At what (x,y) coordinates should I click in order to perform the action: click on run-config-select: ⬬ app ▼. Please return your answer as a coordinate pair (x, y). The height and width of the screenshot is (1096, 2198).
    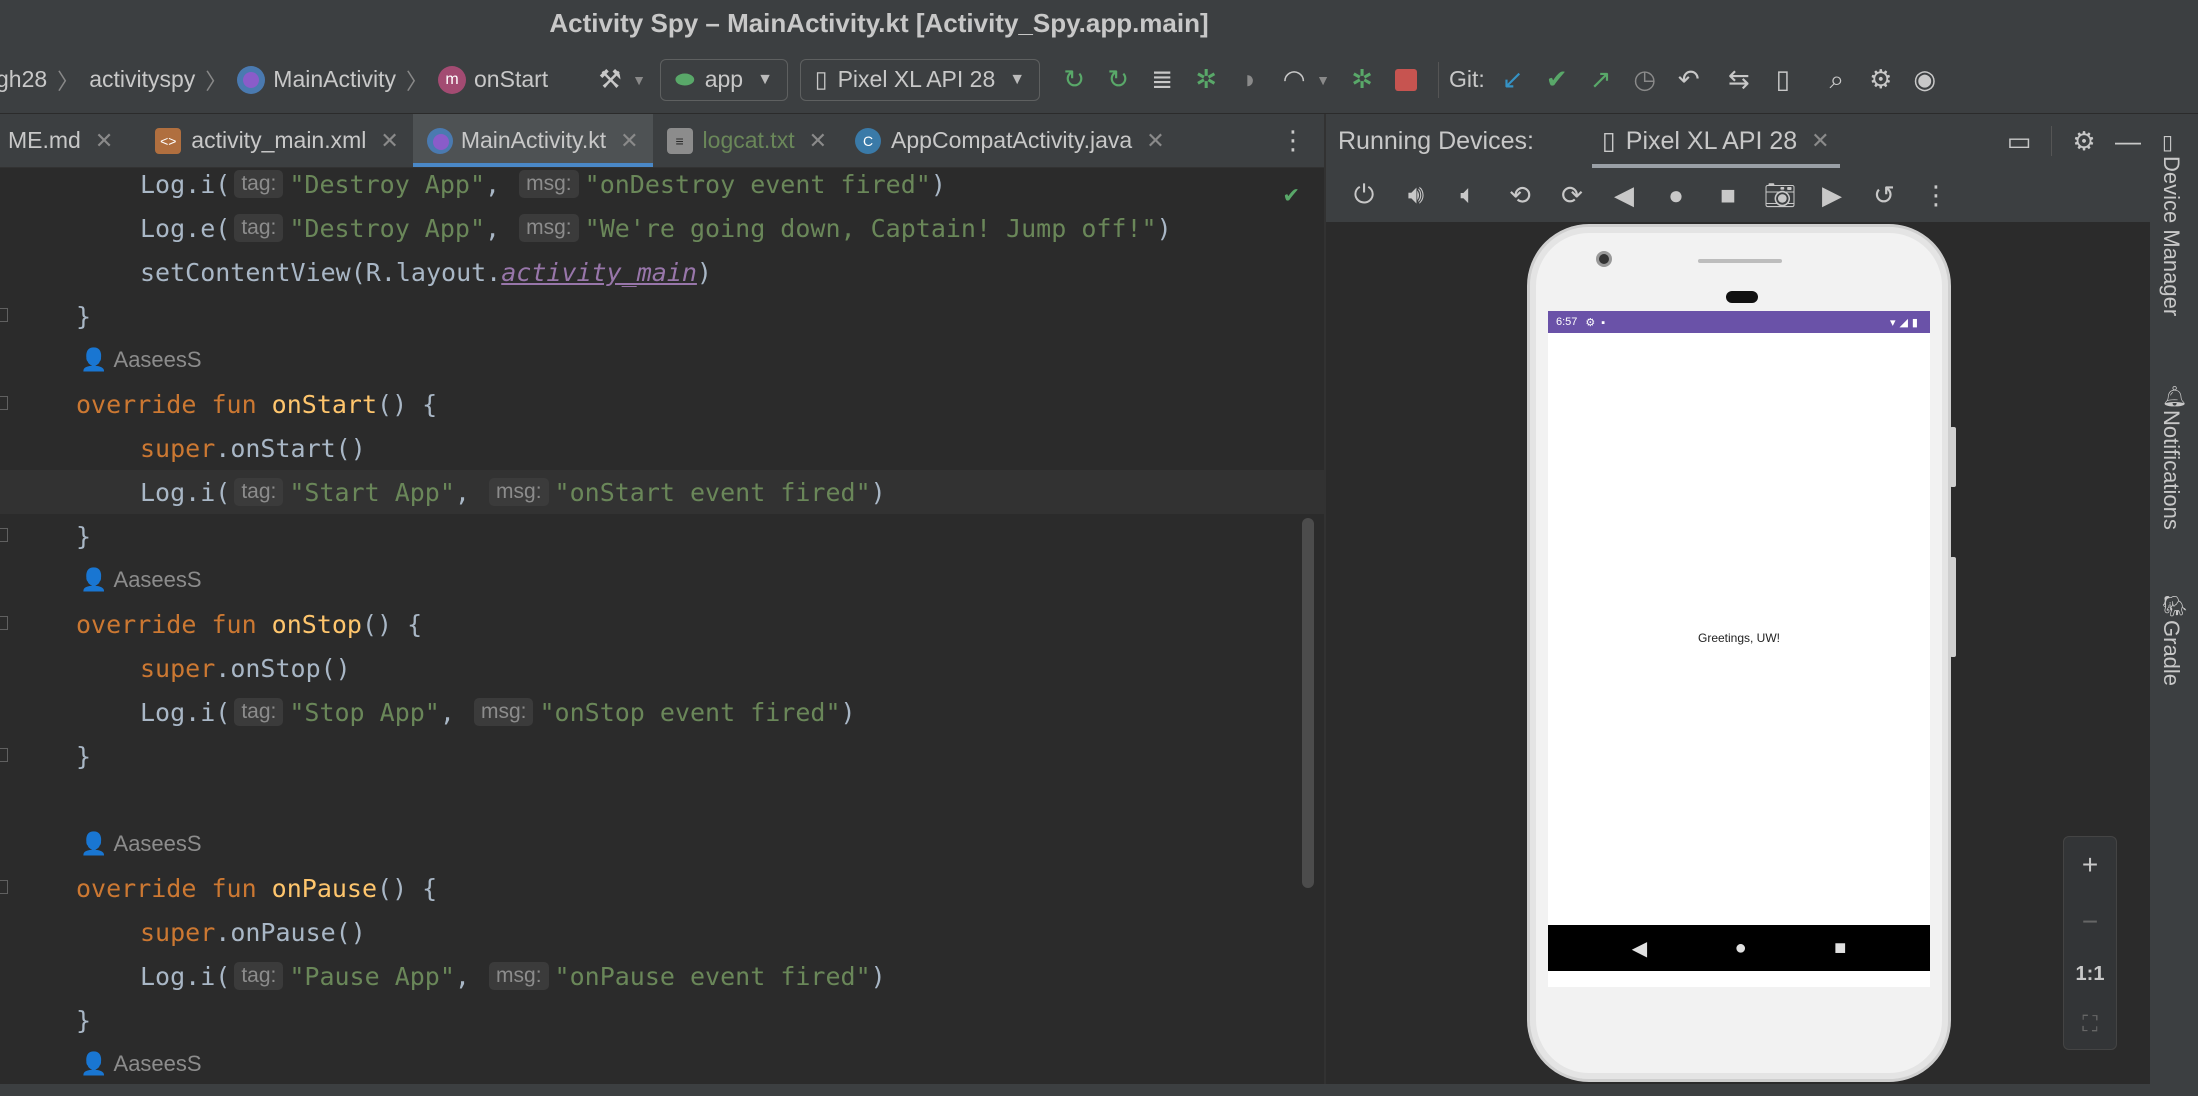
    Looking at the image, I should click on (724, 79).